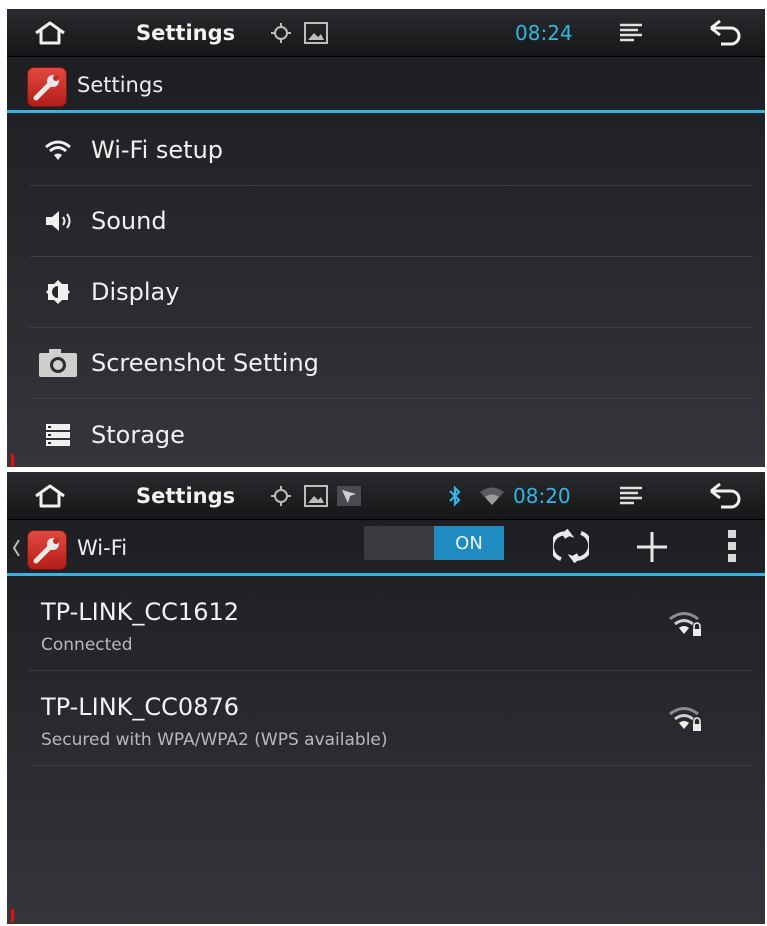 This screenshot has height=926, width=767. What do you see at coordinates (391, 221) in the screenshot?
I see `menu-item-sound: Sound` at bounding box center [391, 221].